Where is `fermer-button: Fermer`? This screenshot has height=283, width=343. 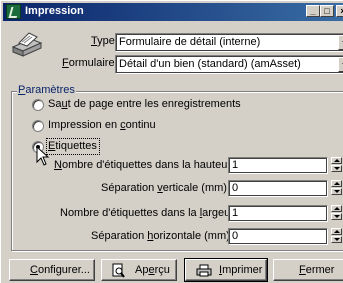
fermer-button: Fermer is located at coordinates (308, 270).